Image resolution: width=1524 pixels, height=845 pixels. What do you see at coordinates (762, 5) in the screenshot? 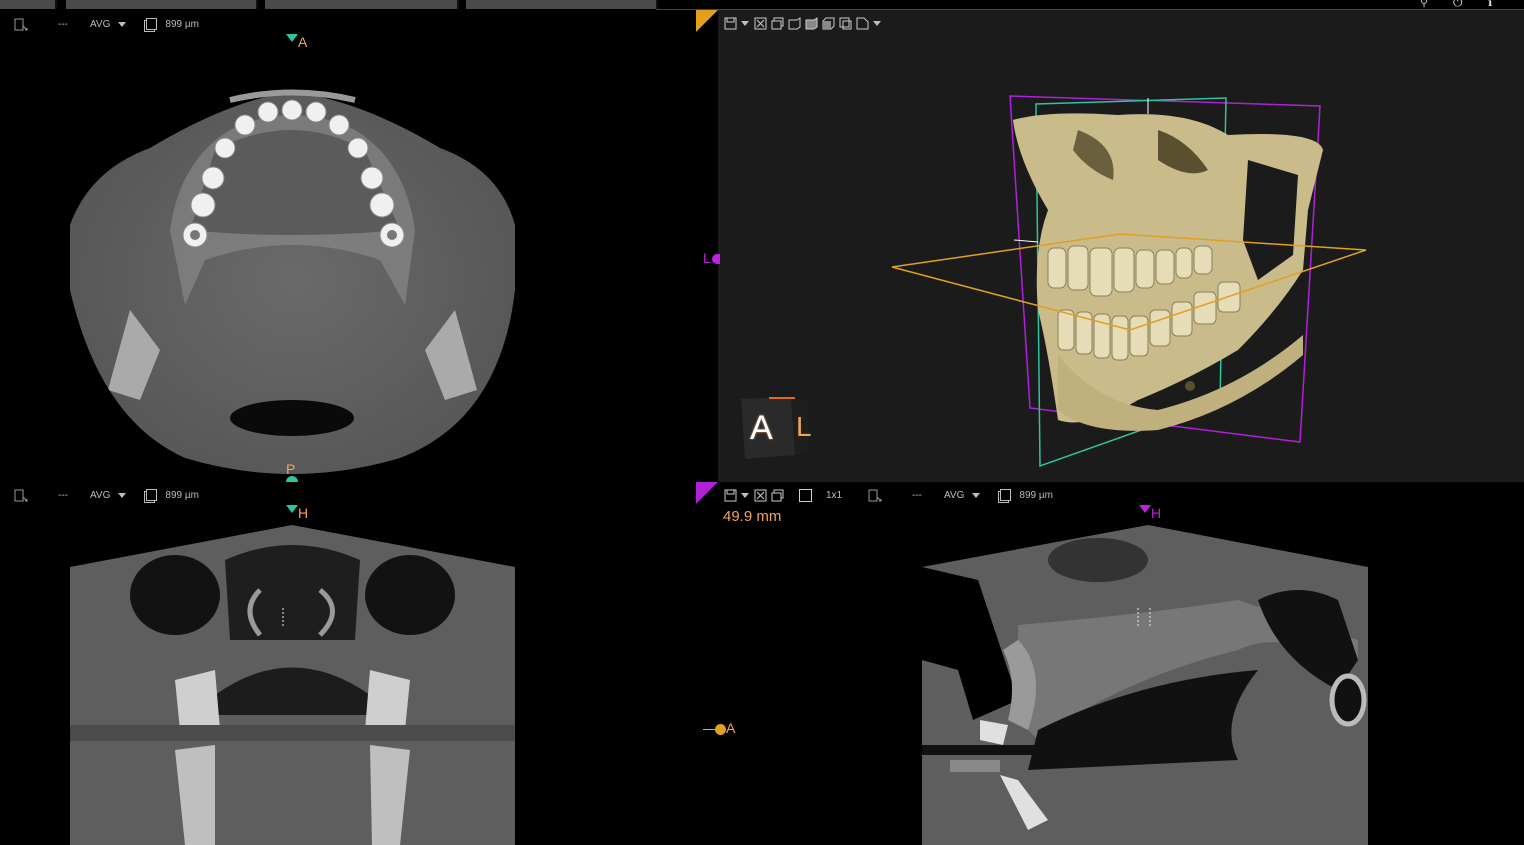
I see `top-tab-strip: ⚲ ⏻ ℹ` at bounding box center [762, 5].